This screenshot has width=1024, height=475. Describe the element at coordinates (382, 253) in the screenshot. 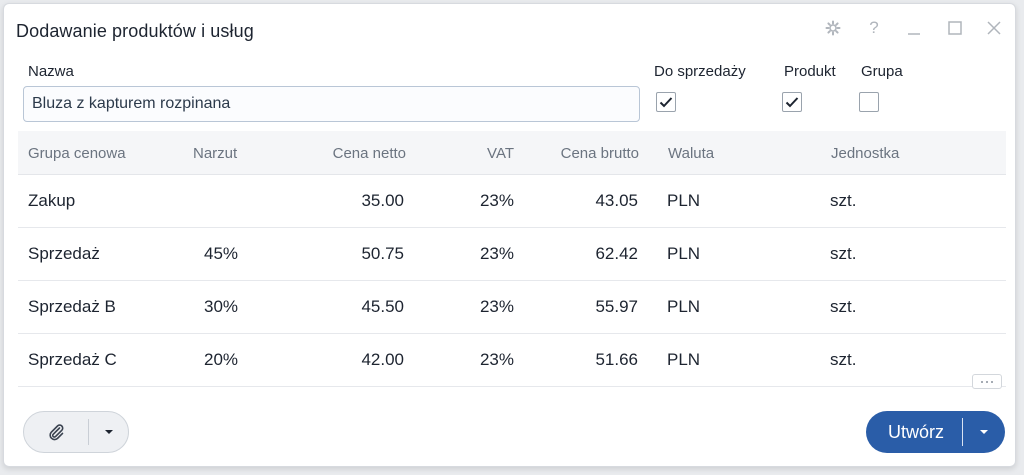

I see `cell-net-price: 50.75` at that location.